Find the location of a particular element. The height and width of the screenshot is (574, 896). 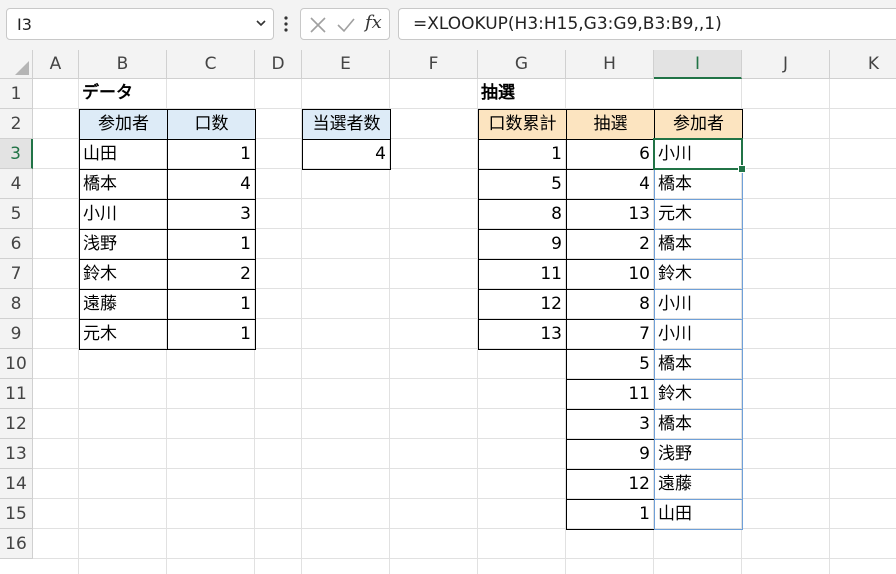

row-header-12: 12 is located at coordinates (16, 424).